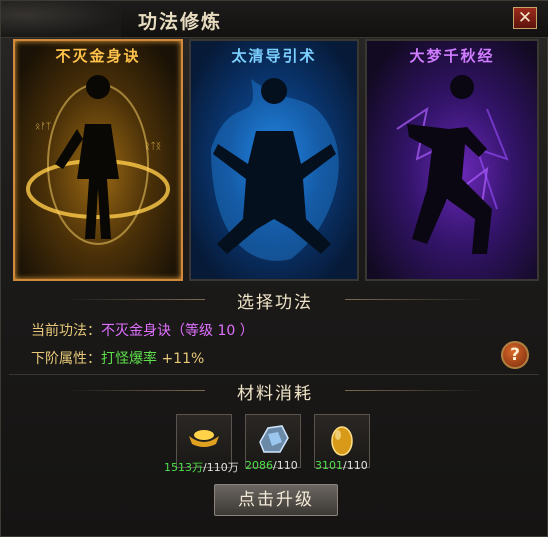 The height and width of the screenshot is (537, 548). What do you see at coordinates (180, 22) in the screenshot?
I see `window-title: 功法修炼` at bounding box center [180, 22].